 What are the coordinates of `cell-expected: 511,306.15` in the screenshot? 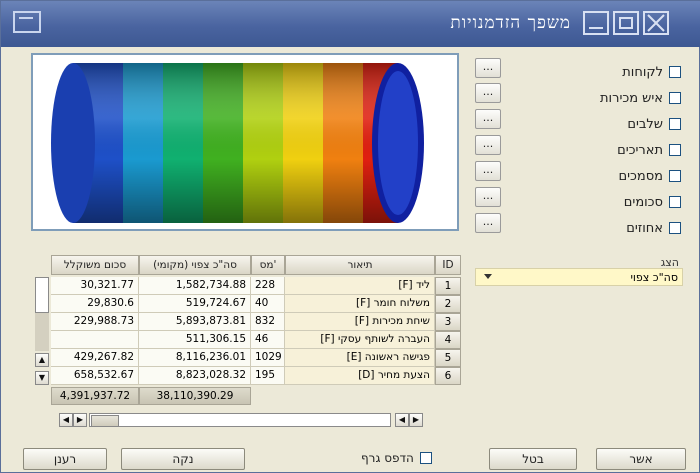 It's located at (195, 340).